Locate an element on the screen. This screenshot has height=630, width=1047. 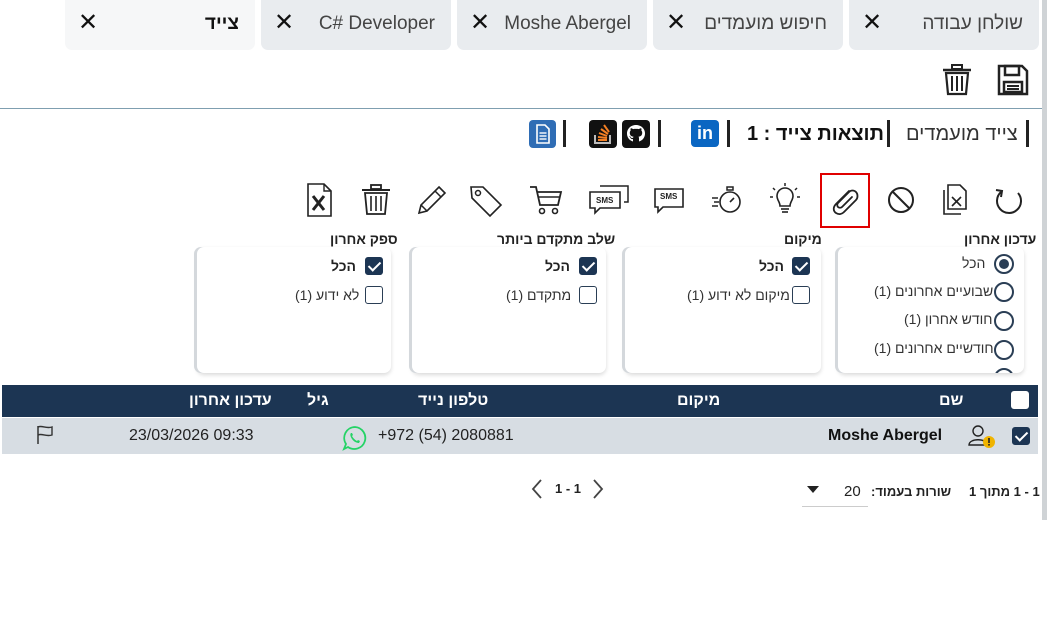
filter-option-label: מתקדם (1) is located at coordinates (539, 295).